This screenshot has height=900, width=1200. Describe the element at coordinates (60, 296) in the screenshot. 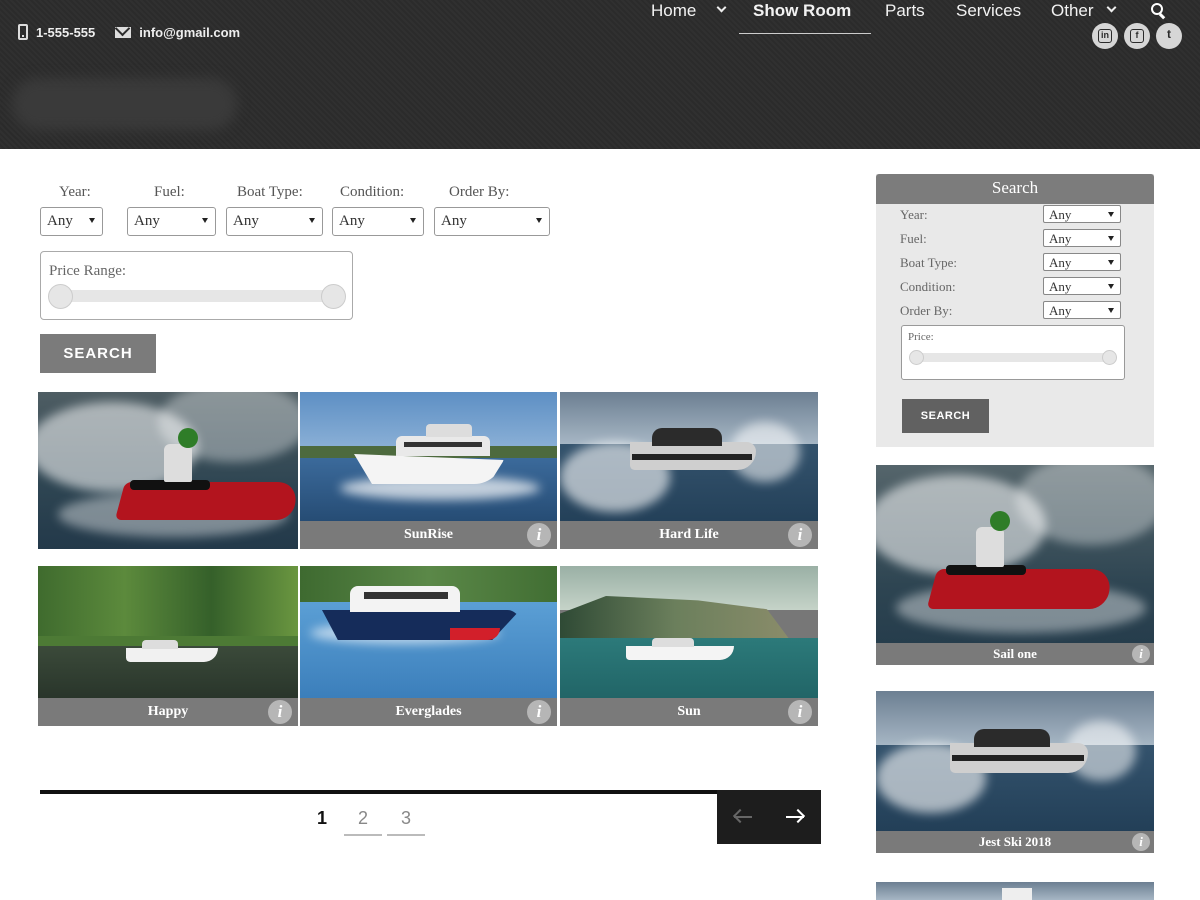

I see `price-min-handle` at that location.